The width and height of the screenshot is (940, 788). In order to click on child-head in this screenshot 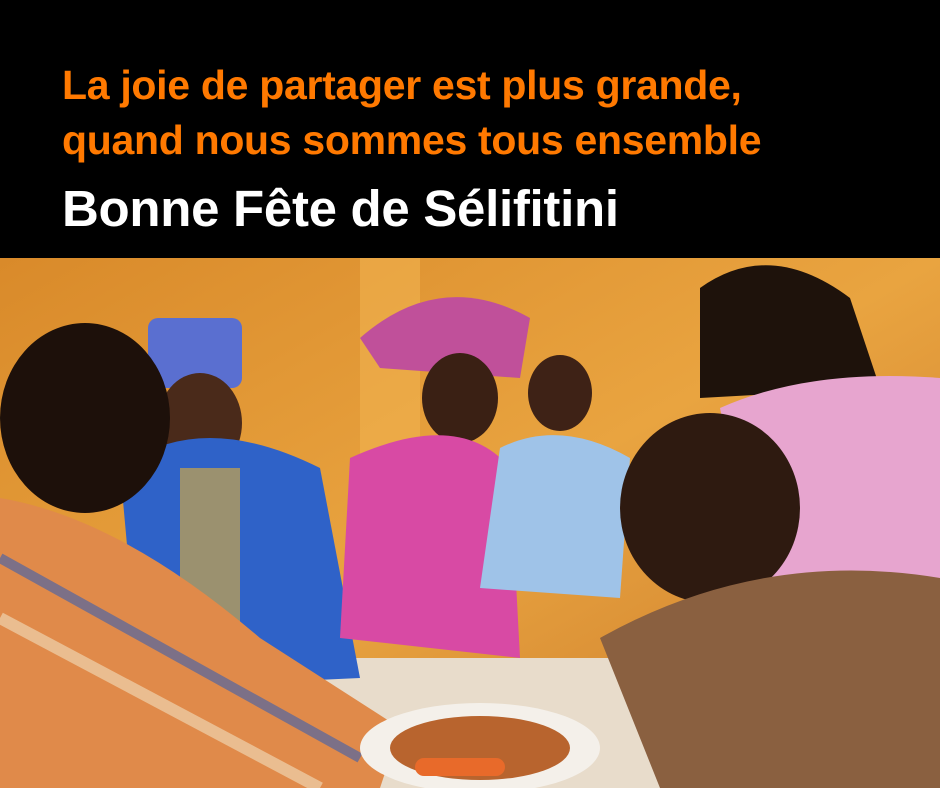, I will do `click(560, 393)`.